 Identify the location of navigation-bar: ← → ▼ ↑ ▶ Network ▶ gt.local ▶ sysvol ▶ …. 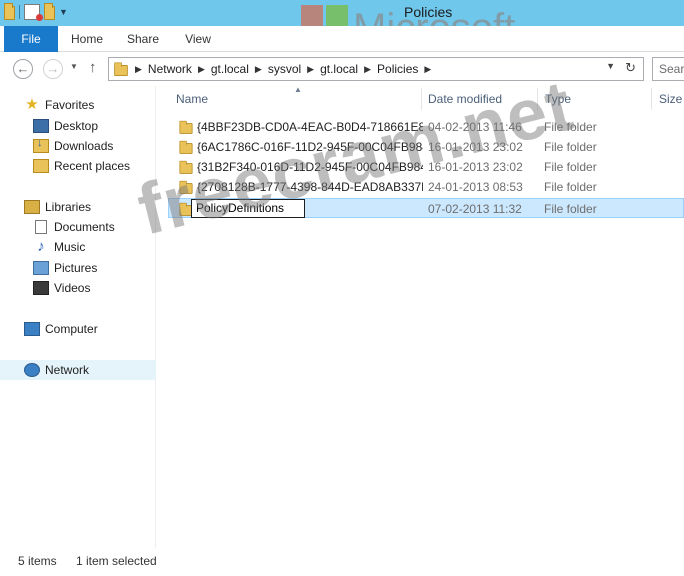
(342, 69).